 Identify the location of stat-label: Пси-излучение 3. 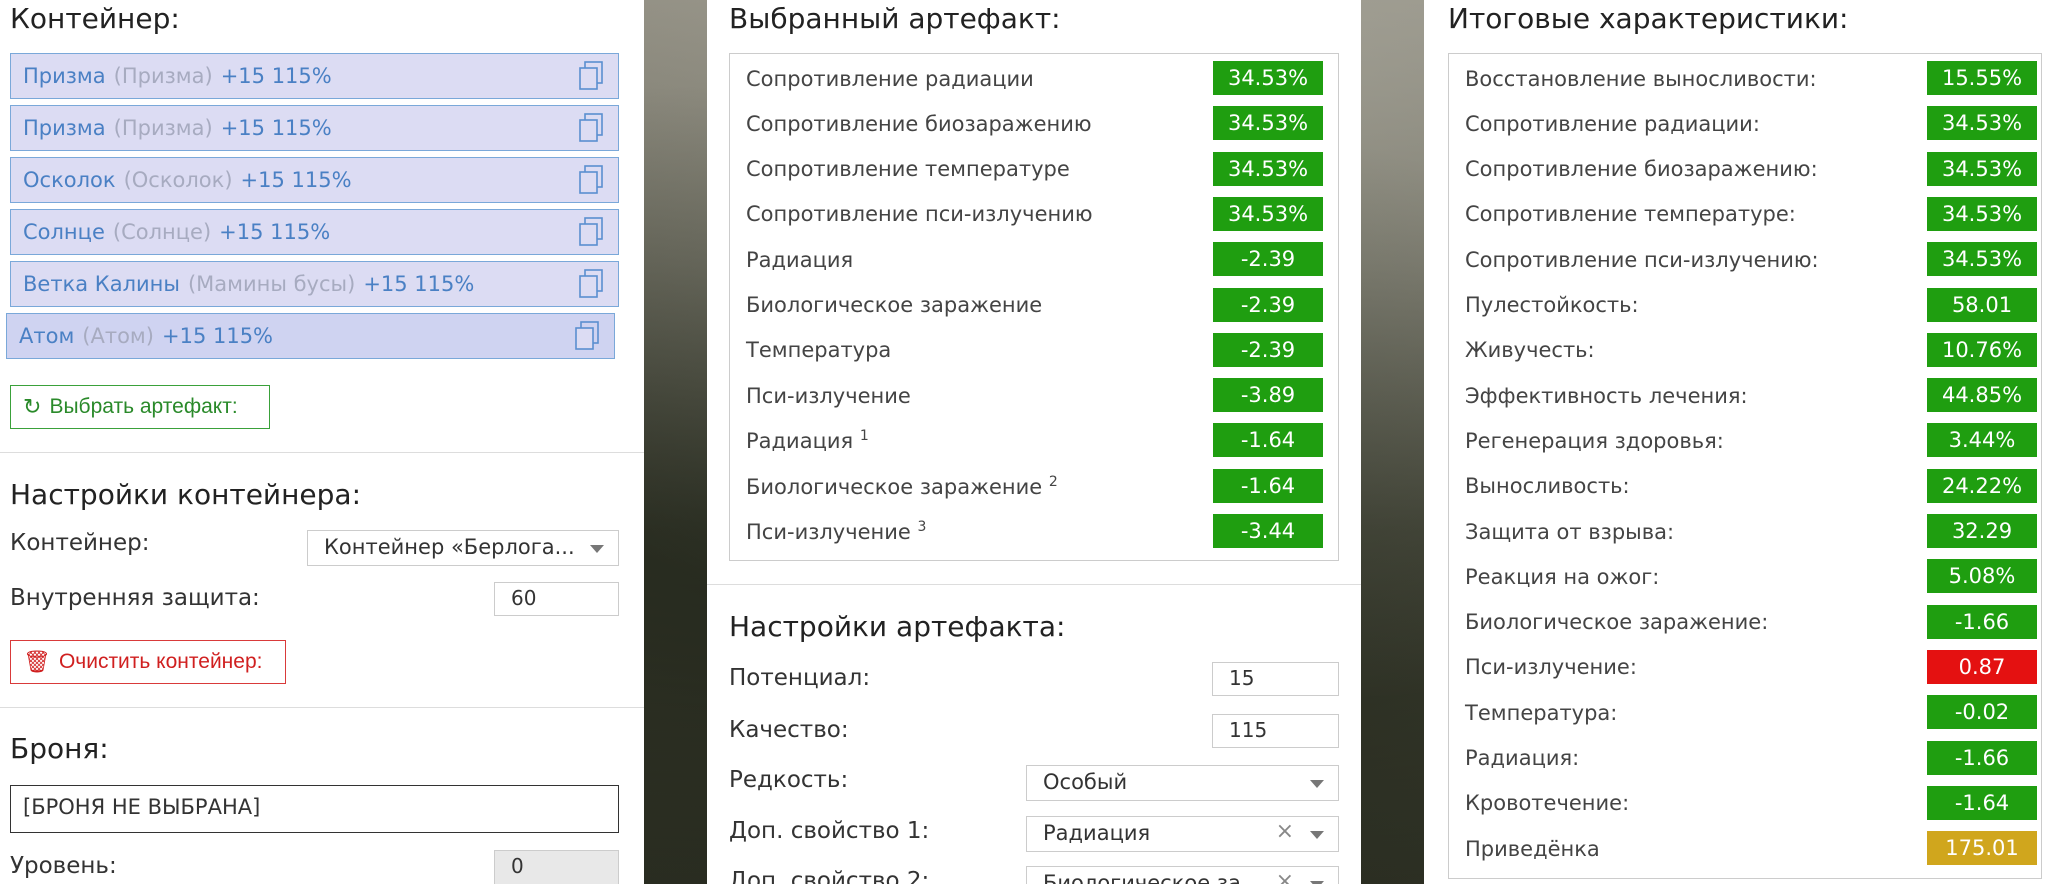
(836, 531).